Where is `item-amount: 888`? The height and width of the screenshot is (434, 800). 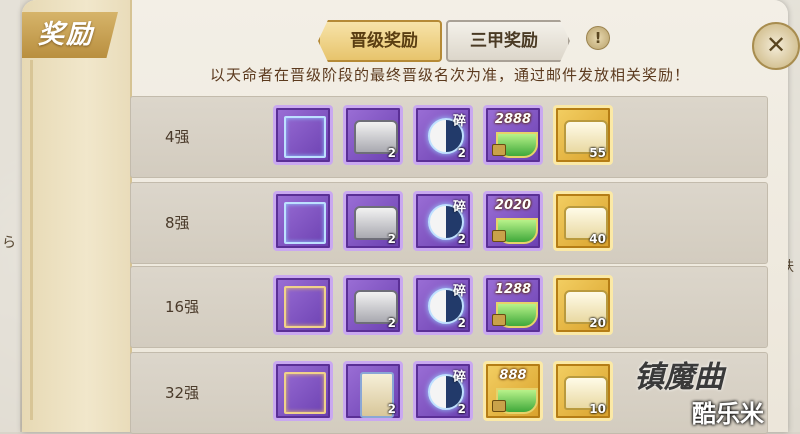
item-amount: 888 is located at coordinates (513, 375).